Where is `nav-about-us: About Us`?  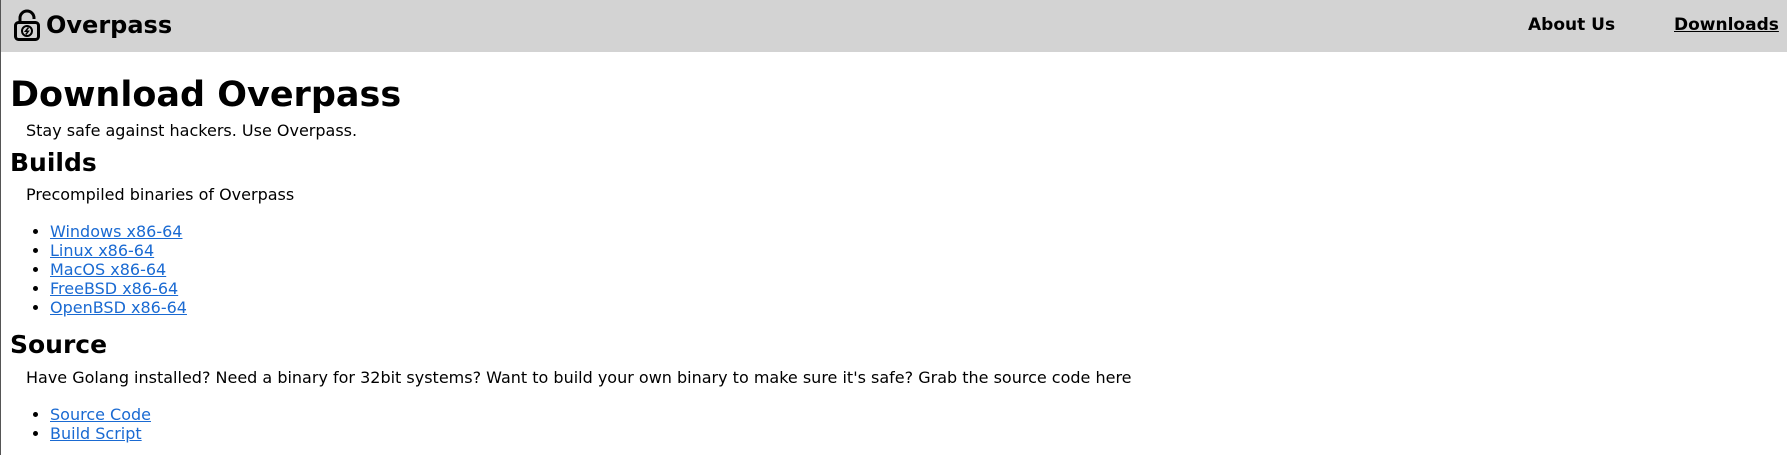 nav-about-us: About Us is located at coordinates (1571, 25).